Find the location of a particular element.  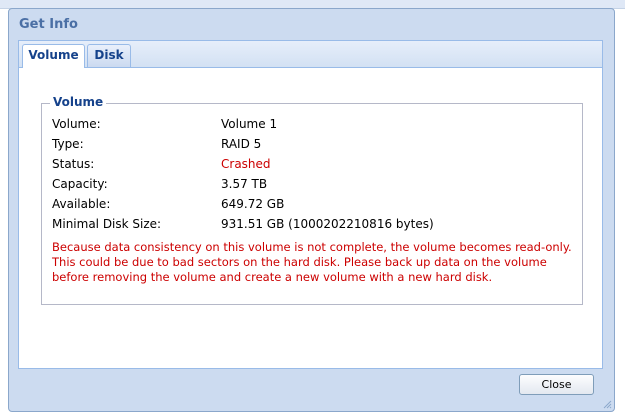

tab-volume: Volume is located at coordinates (53, 56).